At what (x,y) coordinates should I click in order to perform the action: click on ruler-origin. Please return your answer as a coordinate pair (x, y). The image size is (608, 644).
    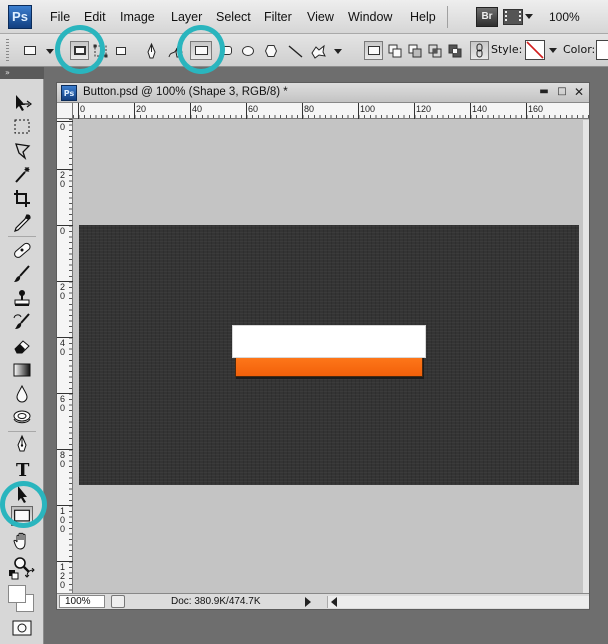
    Looking at the image, I should click on (65, 111).